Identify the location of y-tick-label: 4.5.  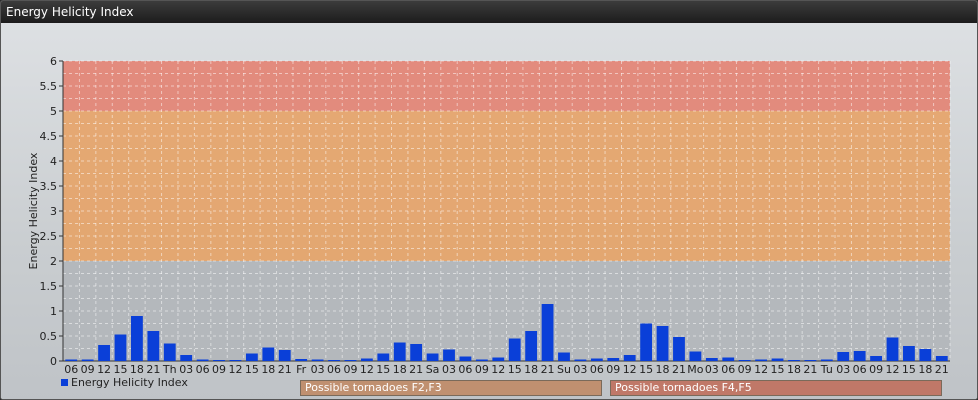
(49, 136).